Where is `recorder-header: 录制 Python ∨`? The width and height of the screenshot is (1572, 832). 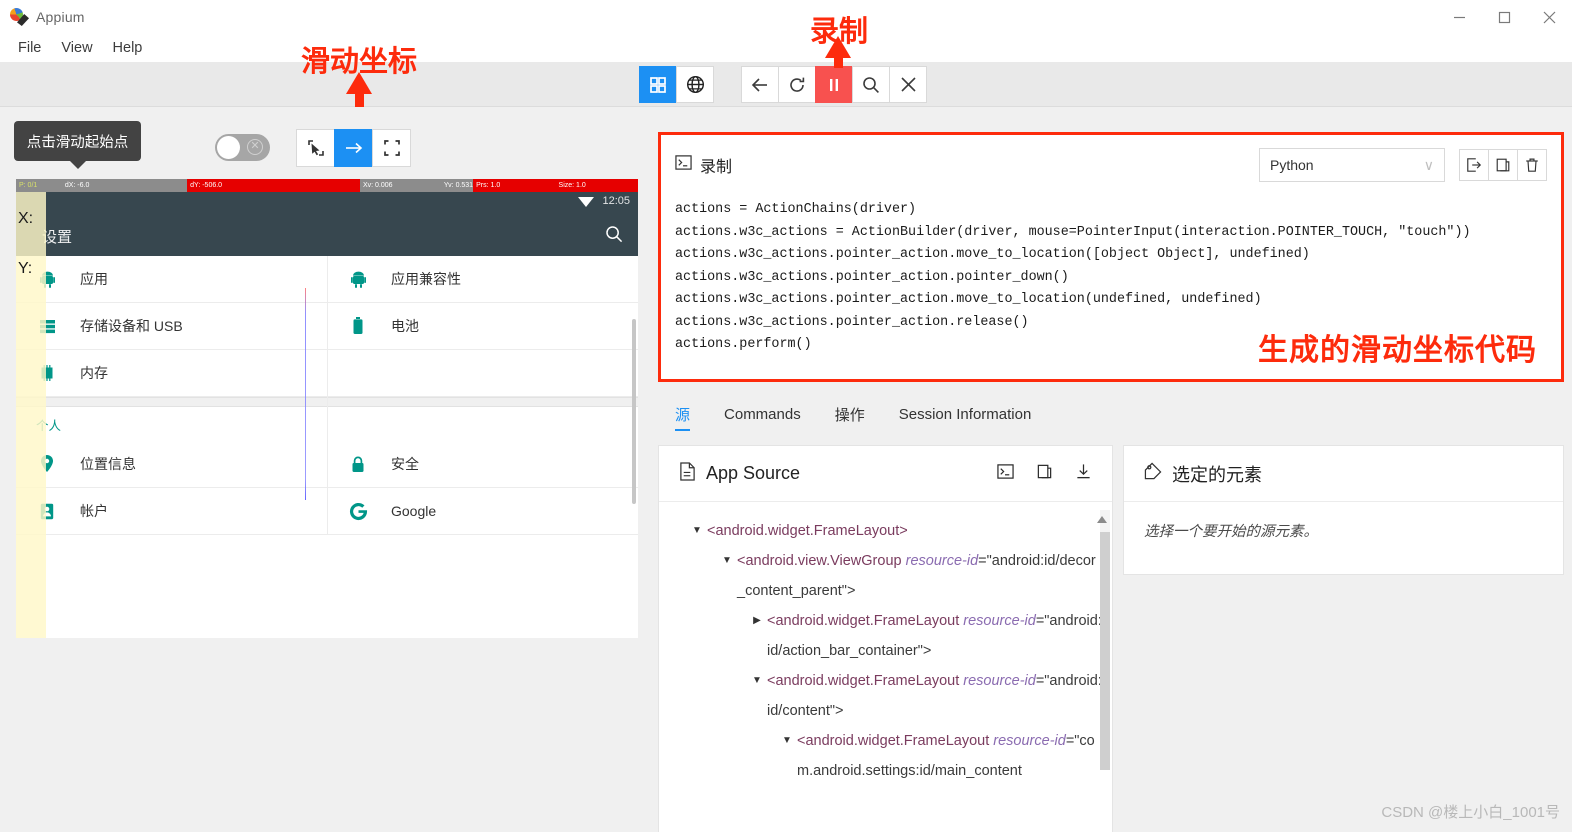
recorder-header: 录制 Python ∨ is located at coordinates (1111, 165).